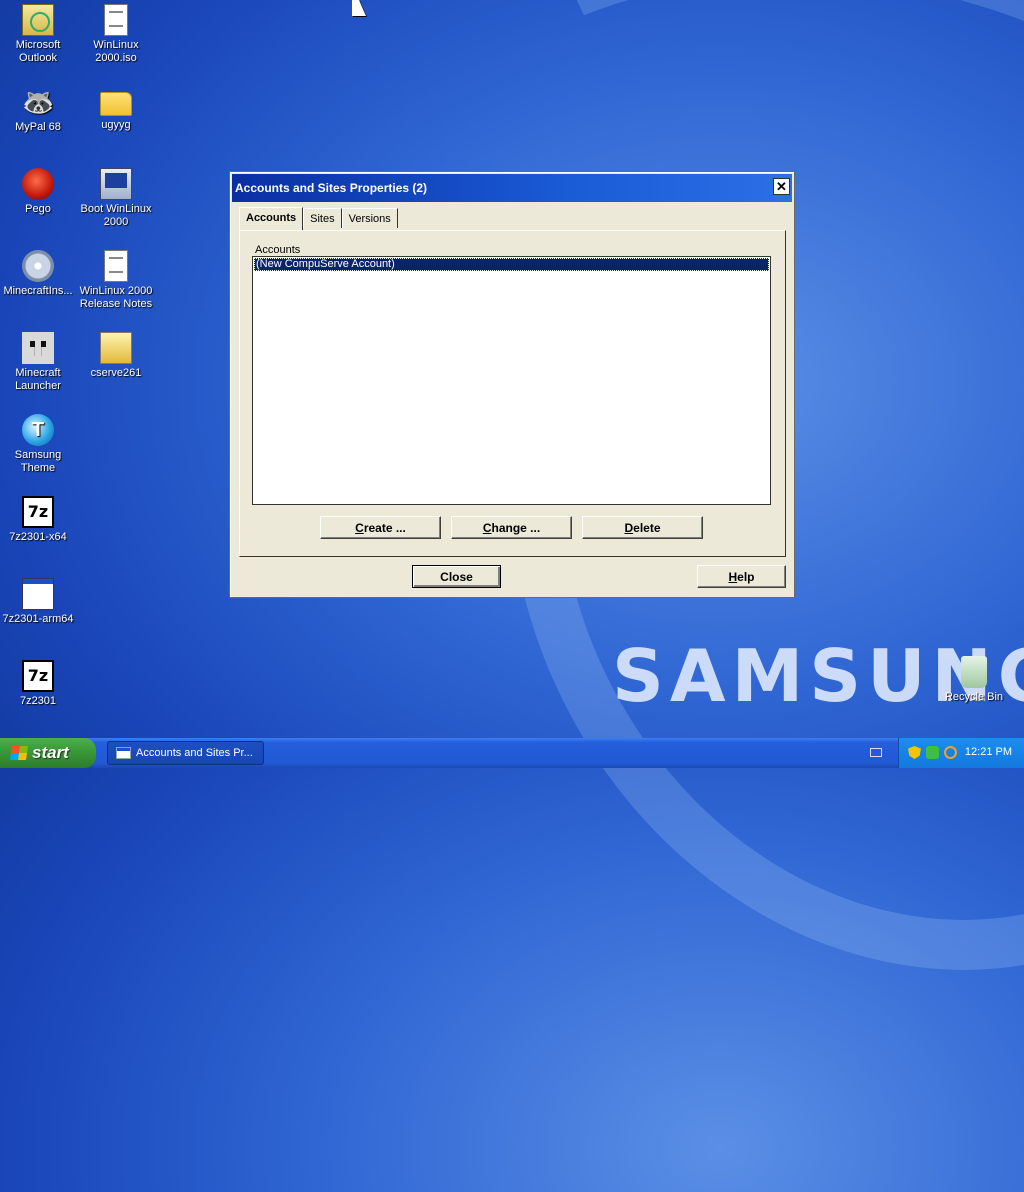 This screenshot has width=1024, height=1192. I want to click on desktop-icon-recycle-bin: Recycle Bin, so click(974, 680).